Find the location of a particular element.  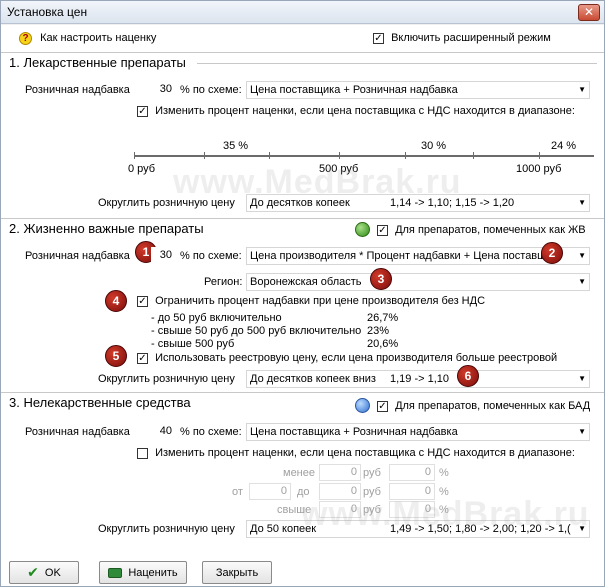

scale-pct-3: 24 % is located at coordinates (564, 146).